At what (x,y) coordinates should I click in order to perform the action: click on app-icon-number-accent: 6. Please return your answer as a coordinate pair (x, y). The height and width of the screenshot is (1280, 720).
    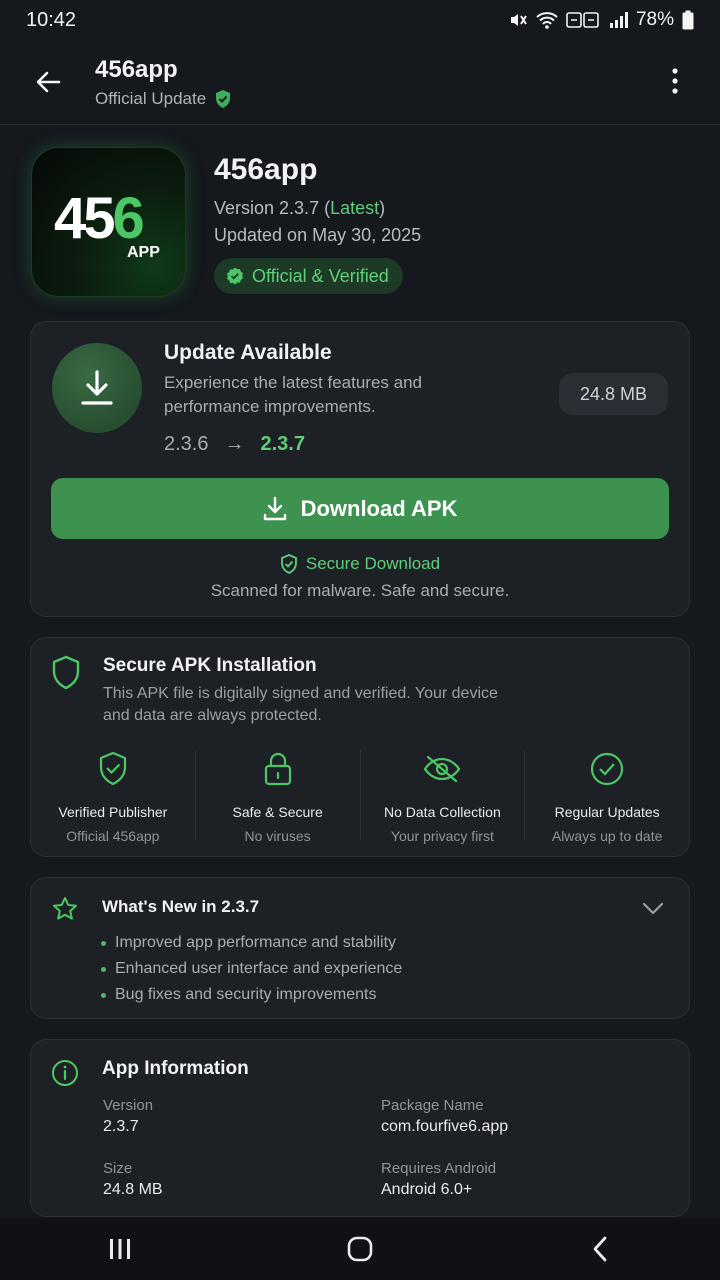
    Looking at the image, I should click on (128, 218).